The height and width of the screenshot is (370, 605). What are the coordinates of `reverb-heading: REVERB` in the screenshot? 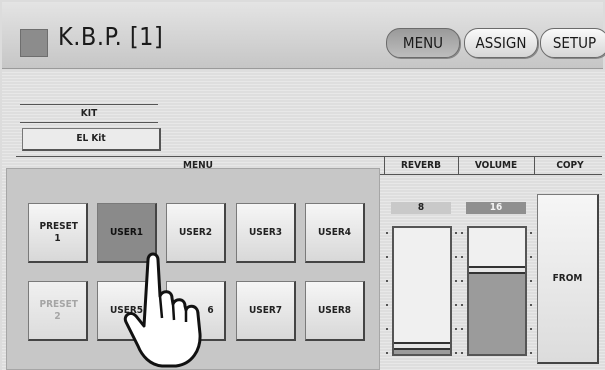 It's located at (421, 165).